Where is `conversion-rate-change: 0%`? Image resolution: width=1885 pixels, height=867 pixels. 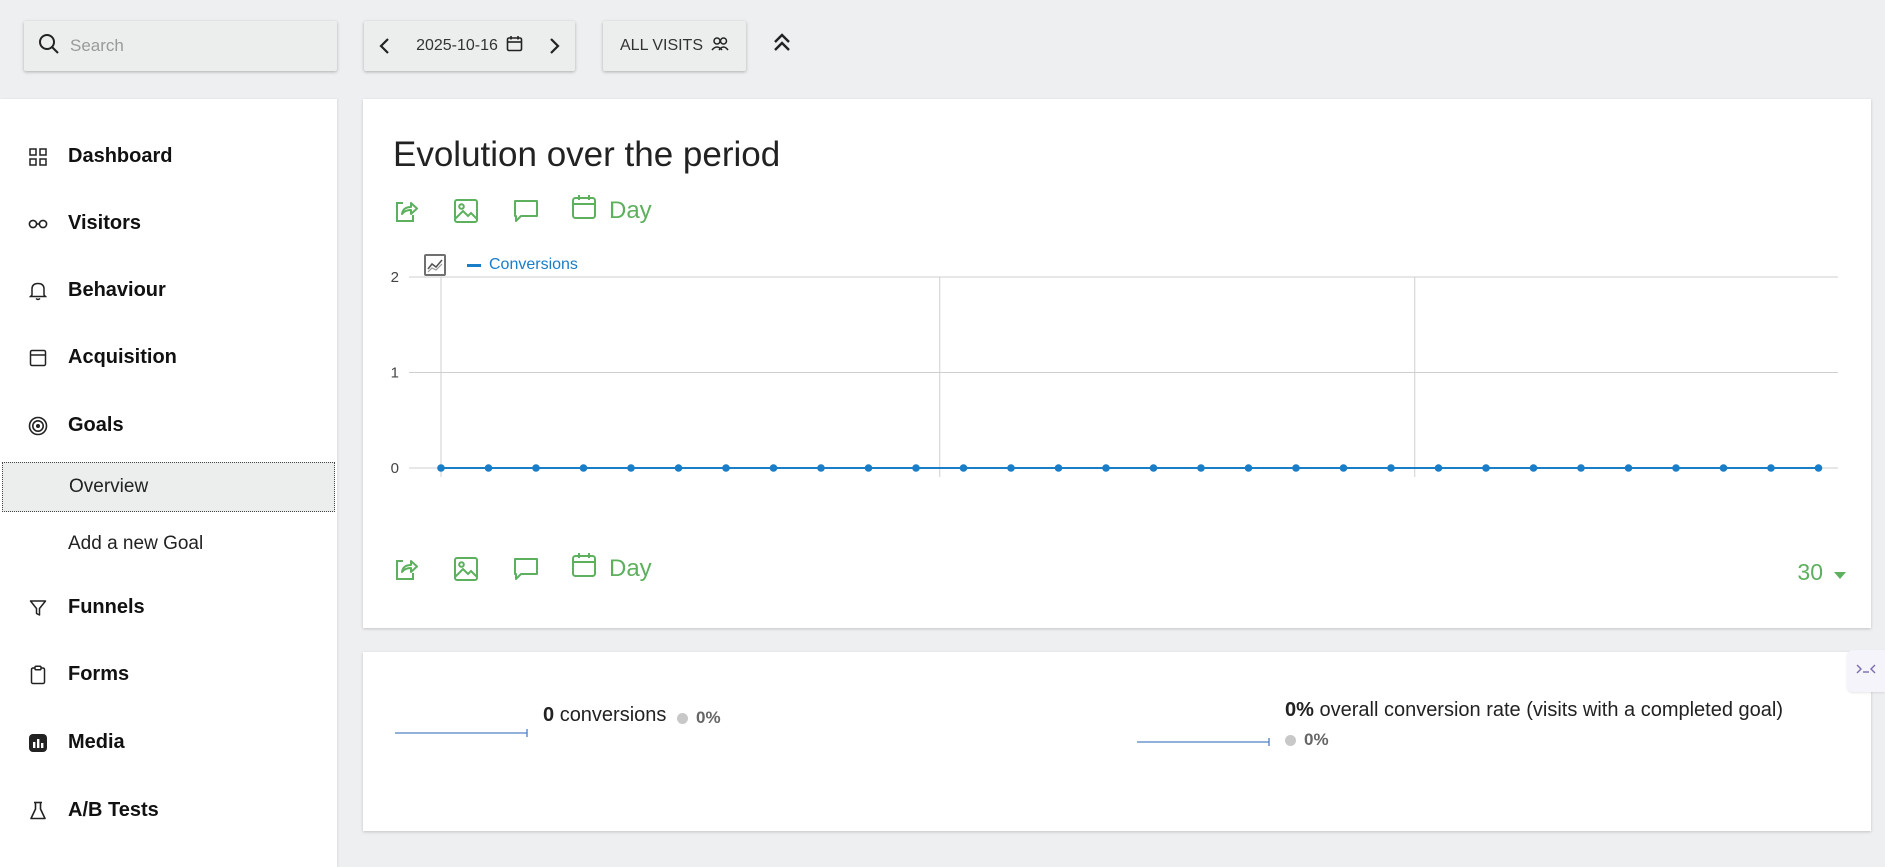 conversion-rate-change: 0% is located at coordinates (1307, 740).